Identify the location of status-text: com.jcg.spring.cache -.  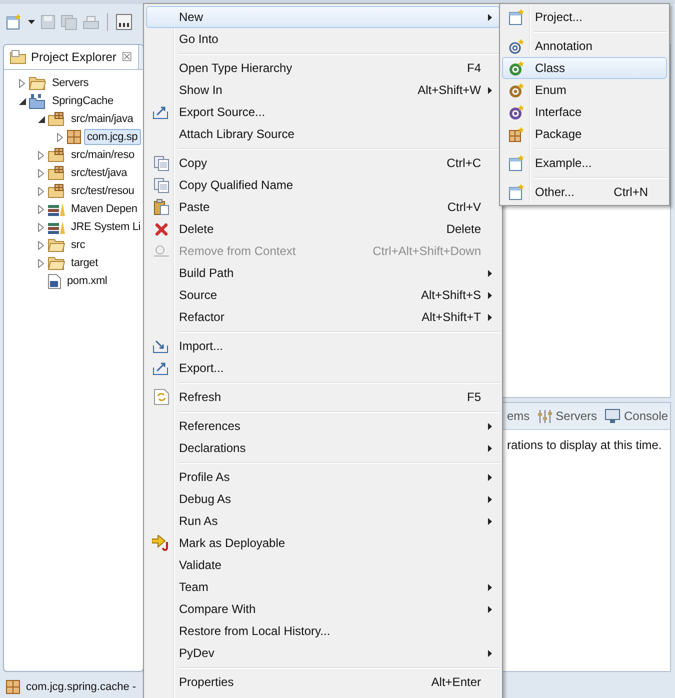
(81, 687).